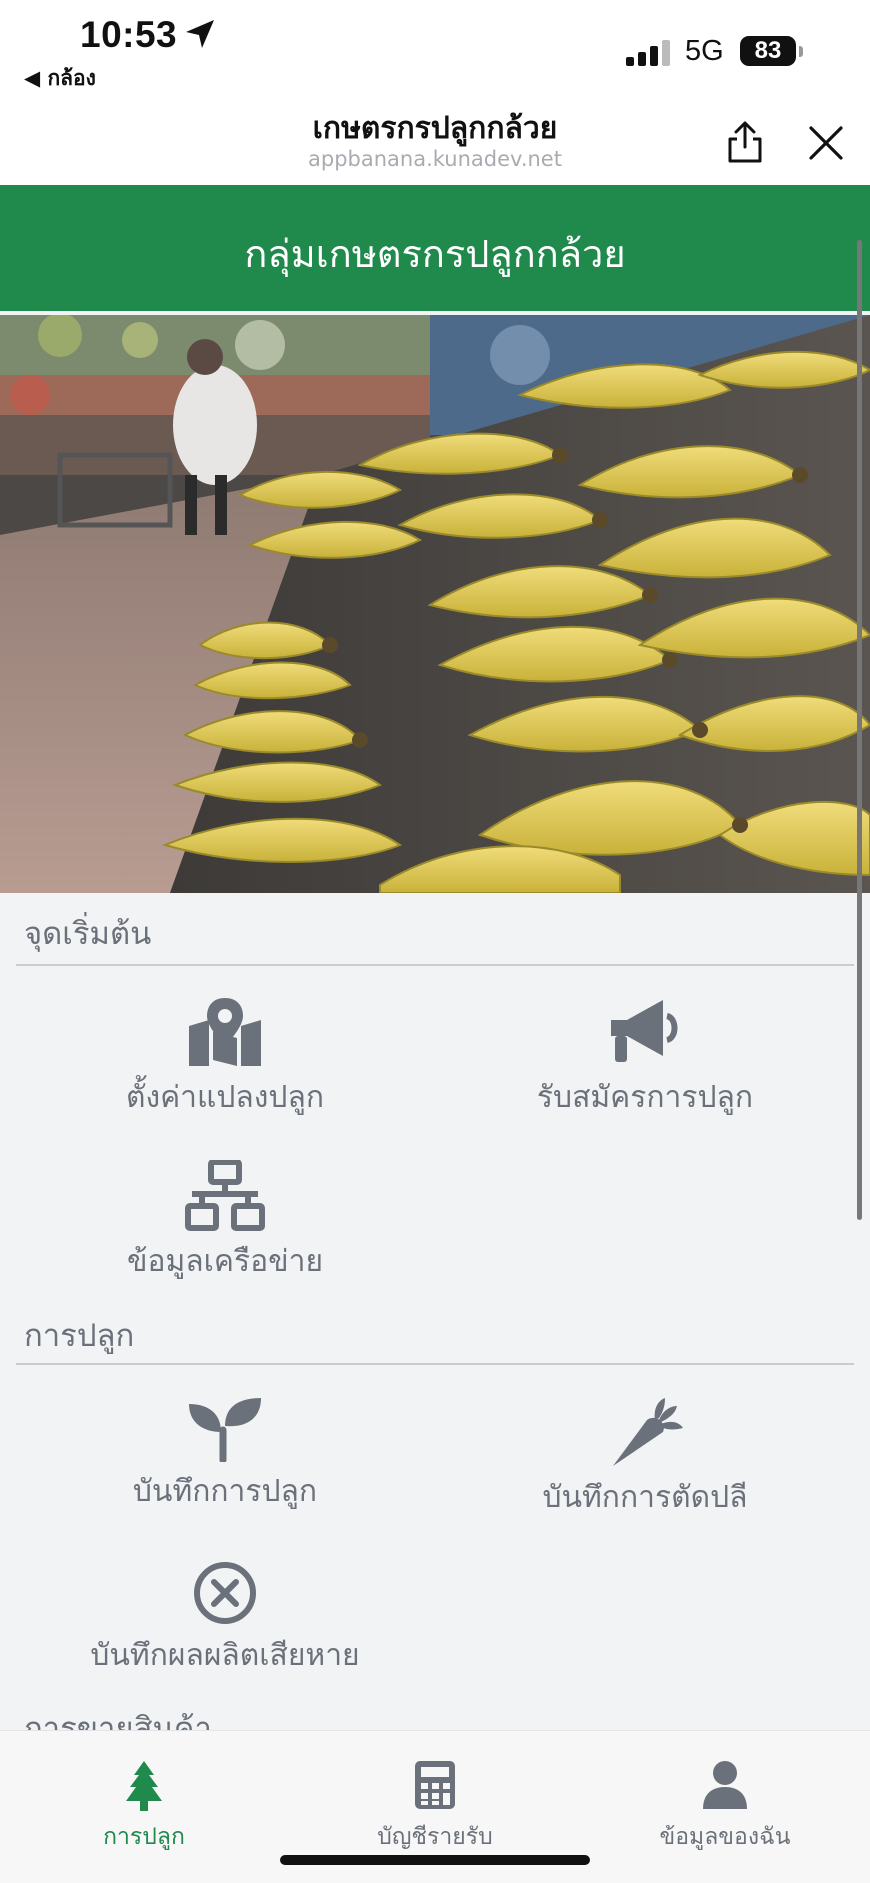 This screenshot has width=870, height=1883. What do you see at coordinates (79, 1336) in the screenshot?
I see `section-title-planting: การปลูก` at bounding box center [79, 1336].